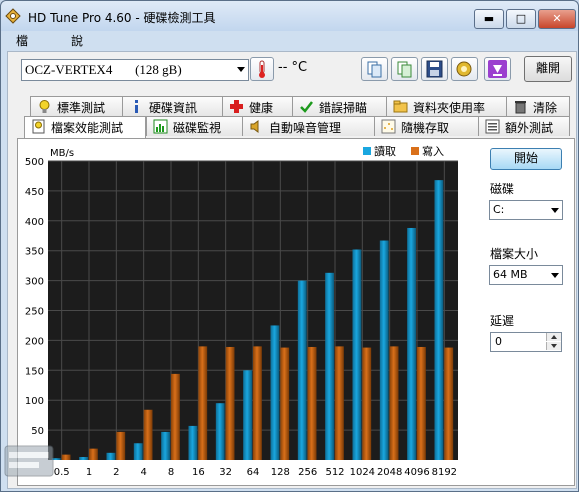 The image size is (579, 492). I want to click on copy-info-button, so click(374, 69).